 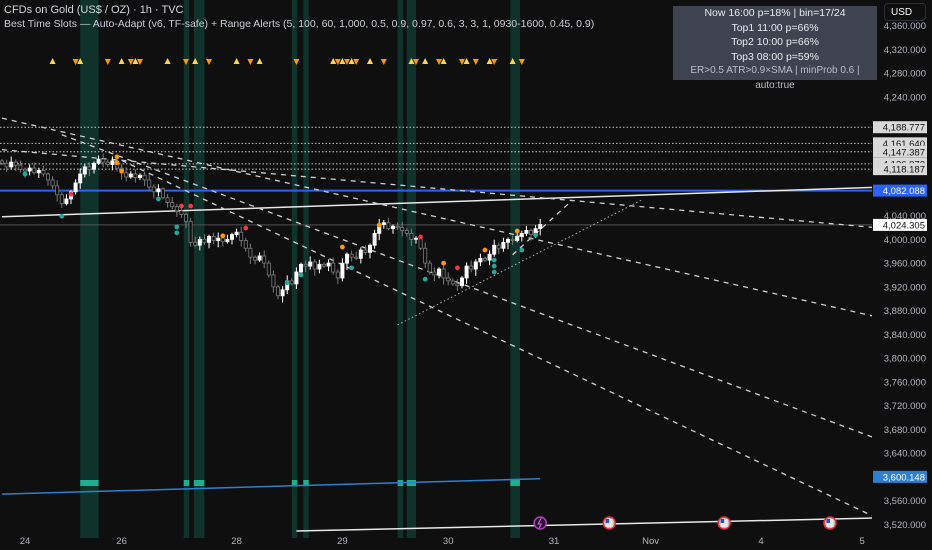 I want to click on price-label: 4,147.387, so click(x=904, y=152).